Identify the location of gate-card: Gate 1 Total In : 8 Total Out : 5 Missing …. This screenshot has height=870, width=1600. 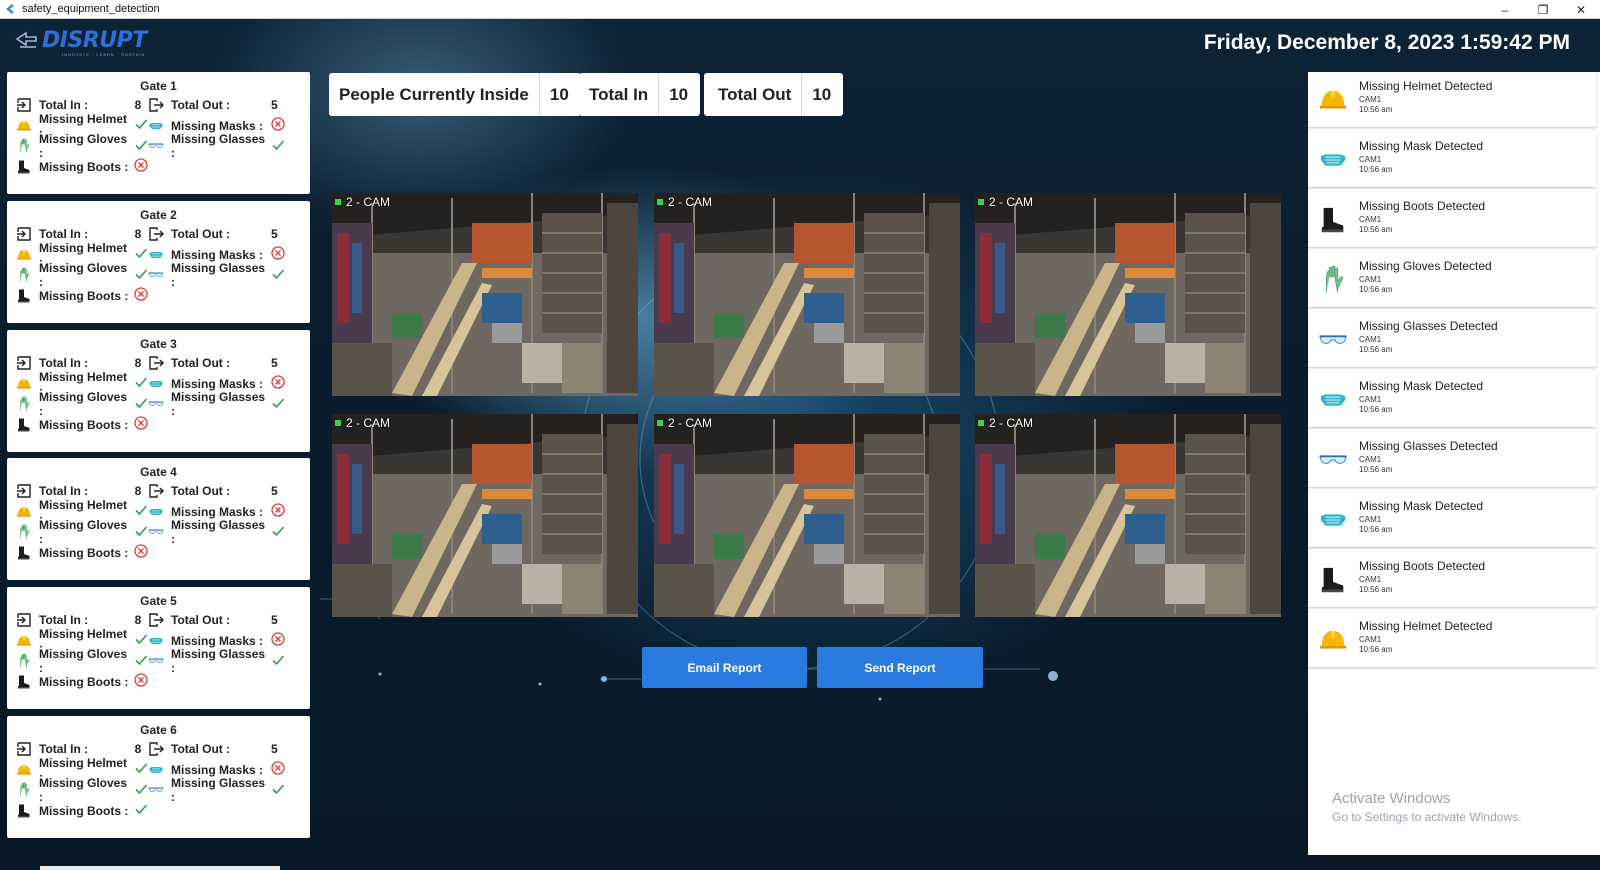
(158, 133).